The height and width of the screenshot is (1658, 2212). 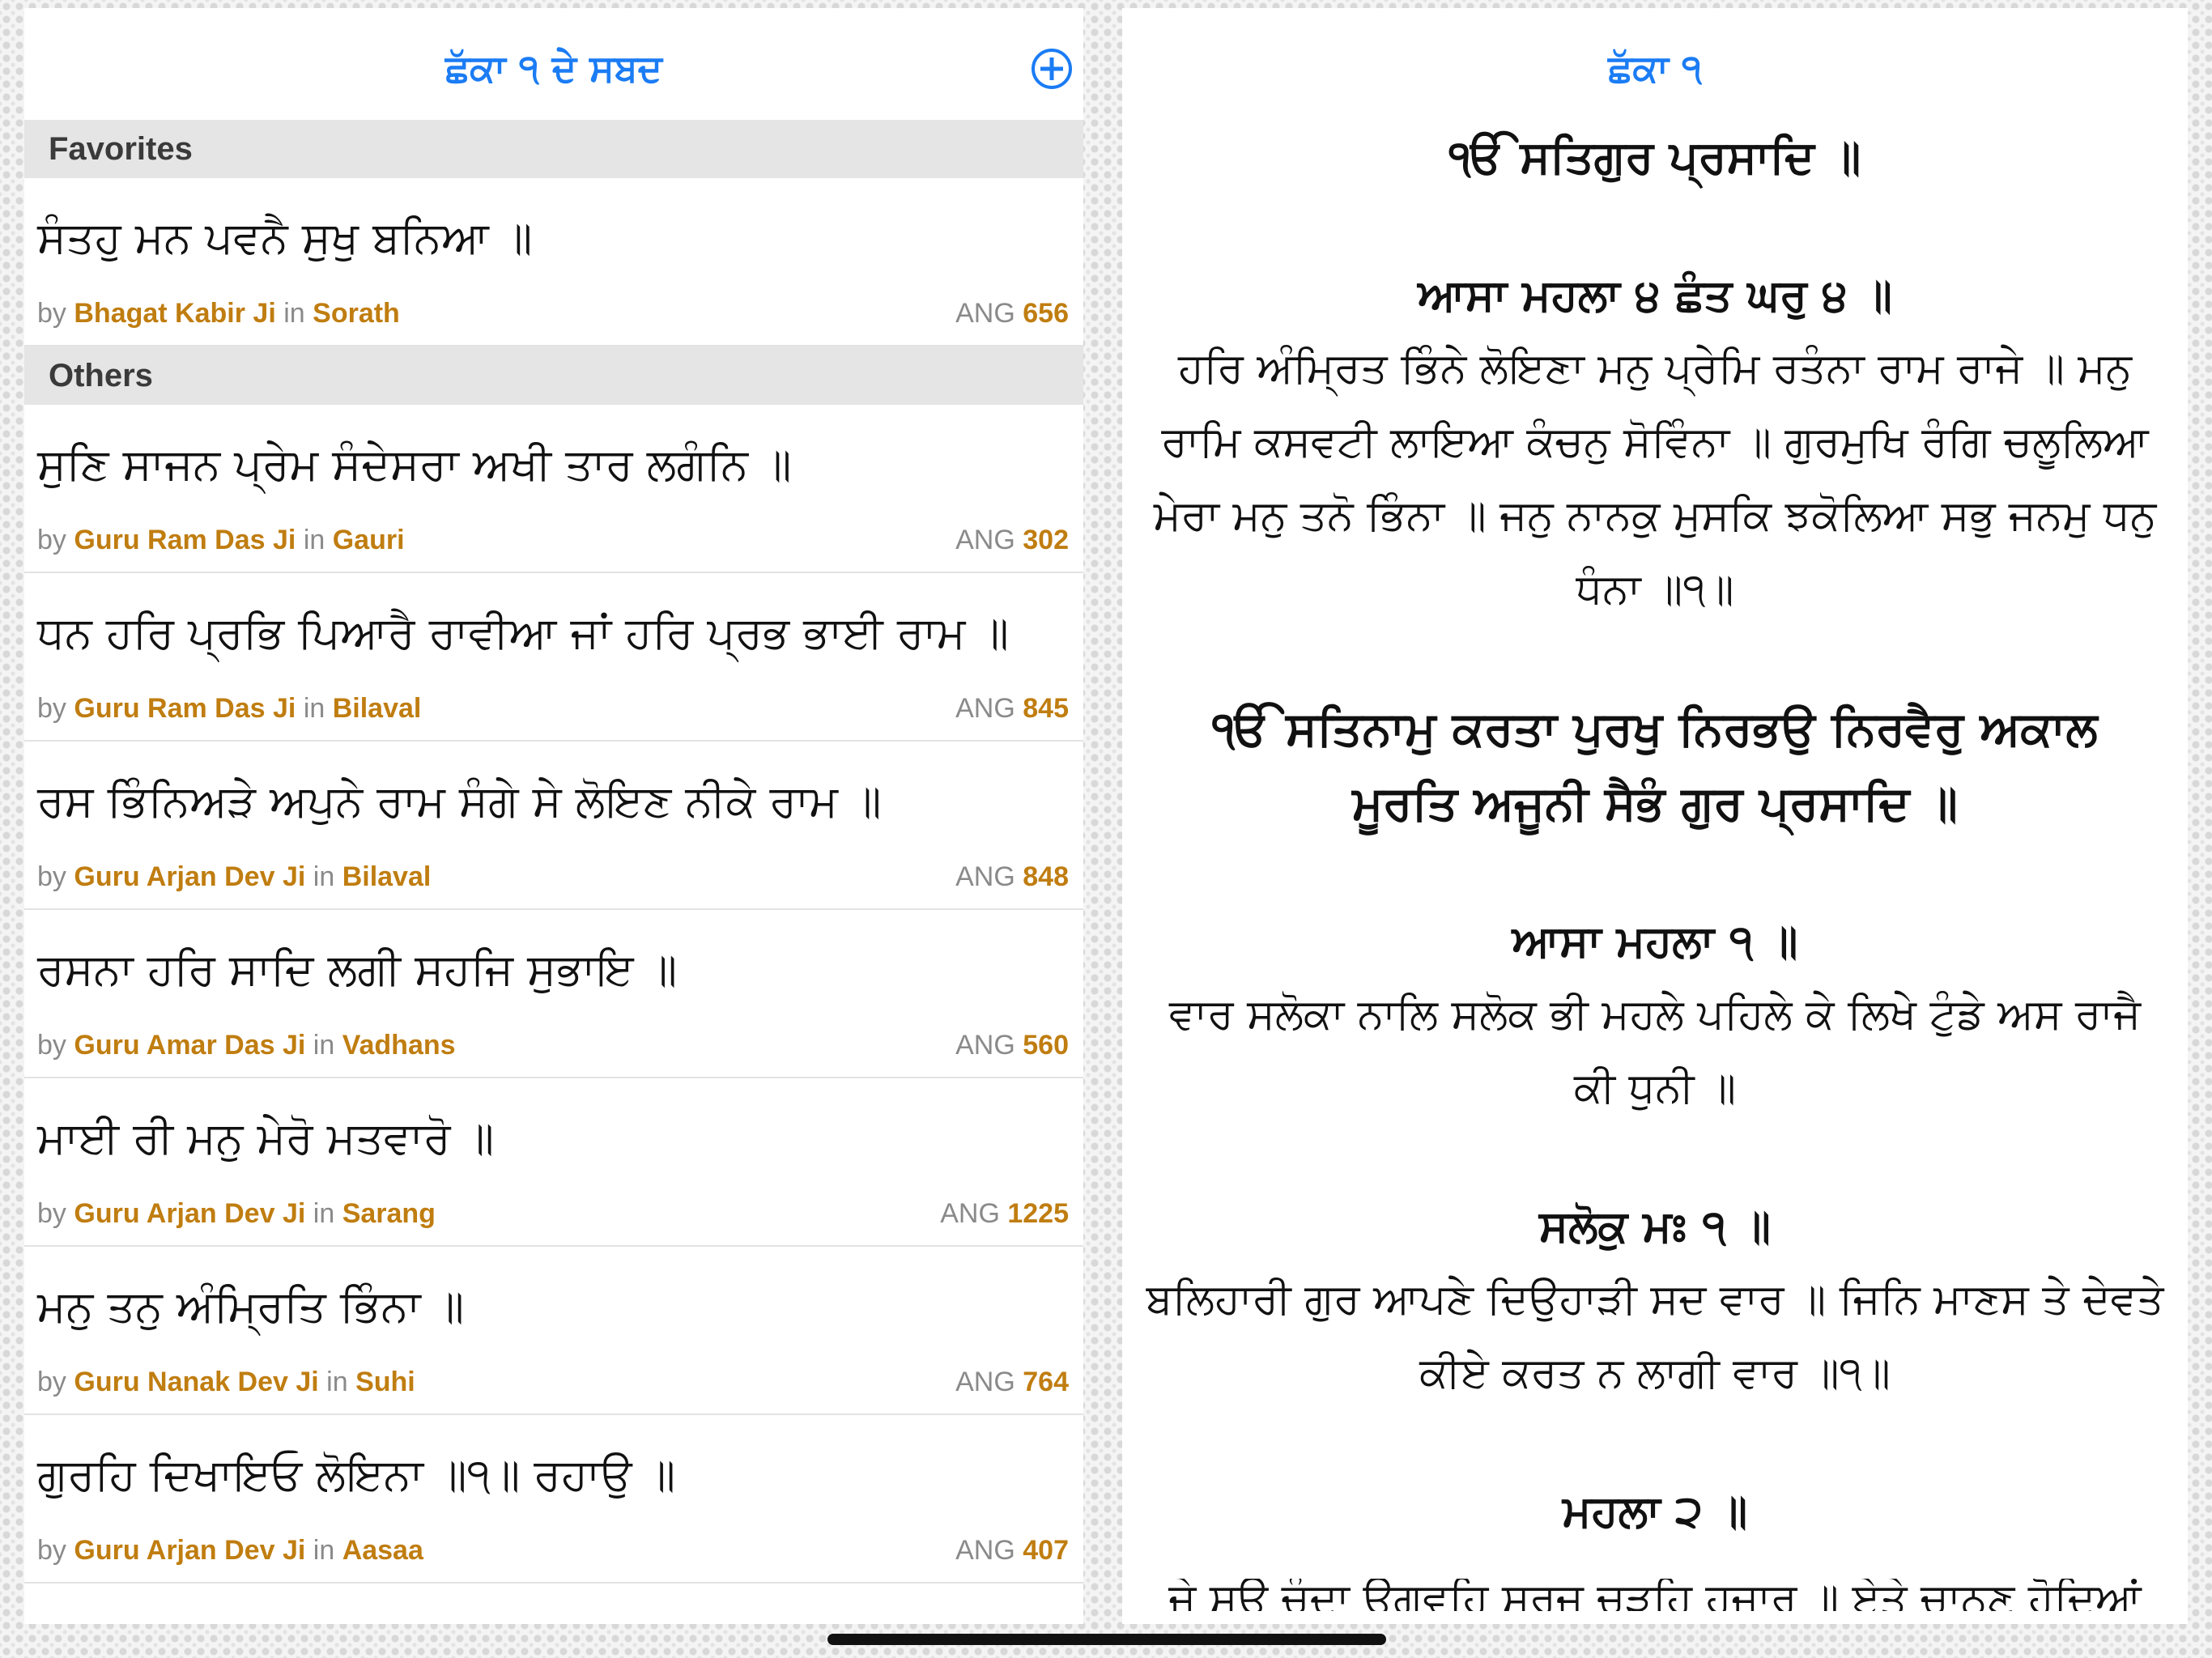 What do you see at coordinates (383, 1550) in the screenshot?
I see `raag-name: Aasaa` at bounding box center [383, 1550].